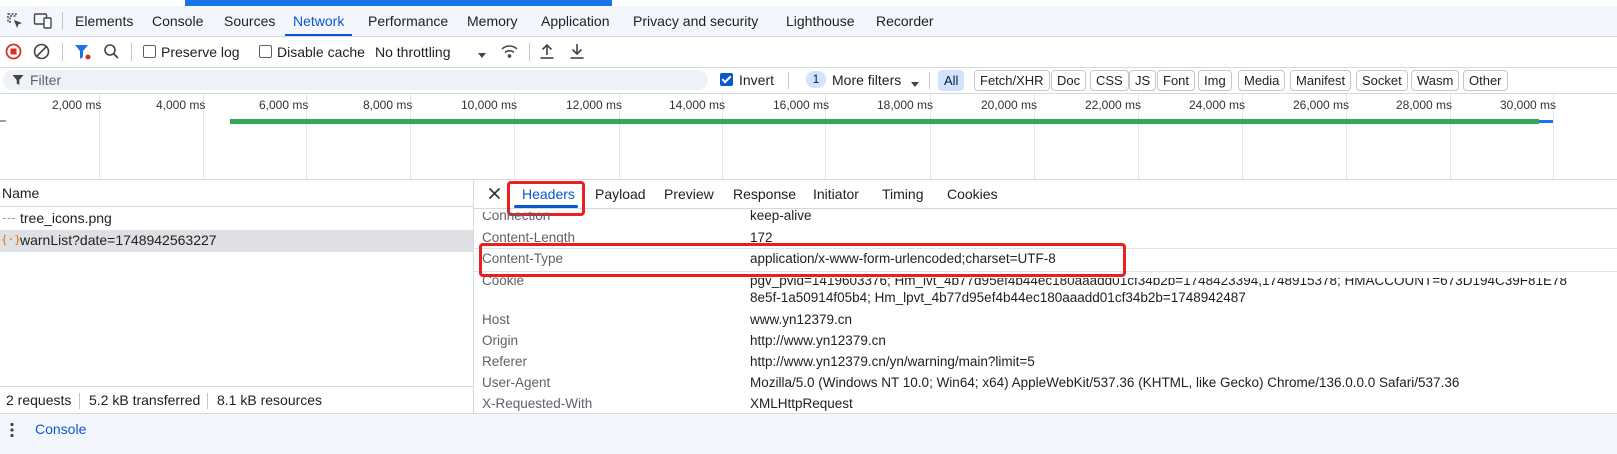  I want to click on tab-recorder: Recorder, so click(905, 21).